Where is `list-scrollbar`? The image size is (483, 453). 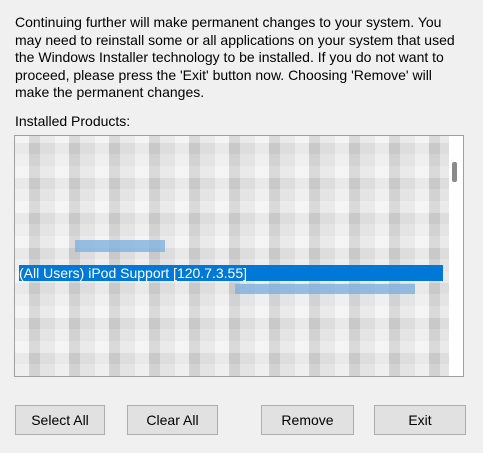
list-scrollbar is located at coordinates (456, 256).